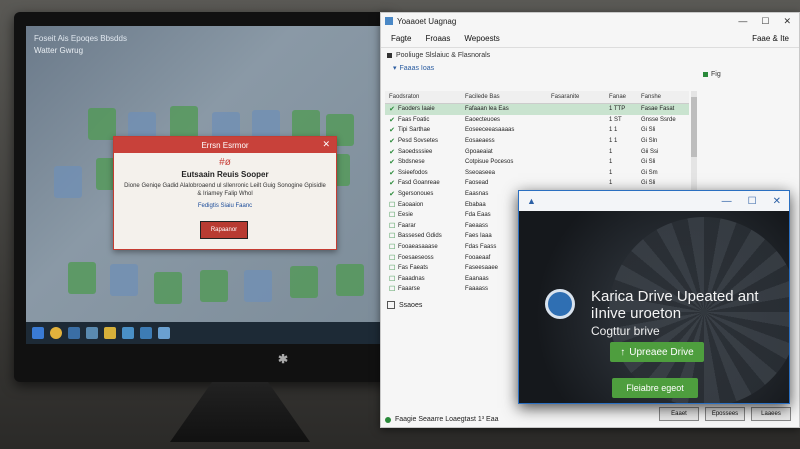 This screenshot has width=800, height=449. What do you see at coordinates (404, 305) in the screenshot?
I see `footer-checkbox: Ssaoes` at bounding box center [404, 305].